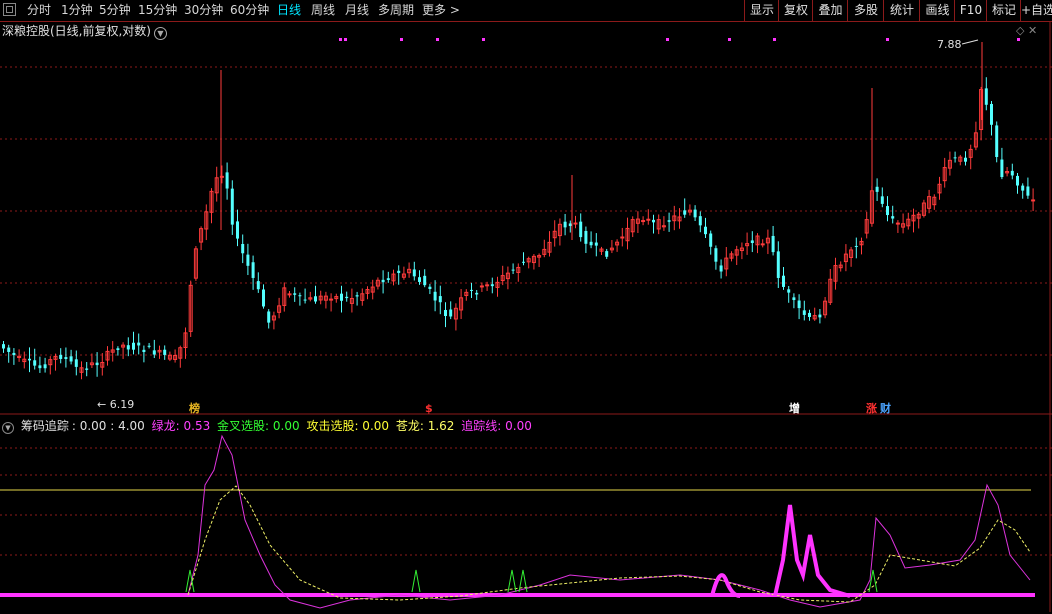  I want to click on high-price-label: 7.88, so click(949, 44).